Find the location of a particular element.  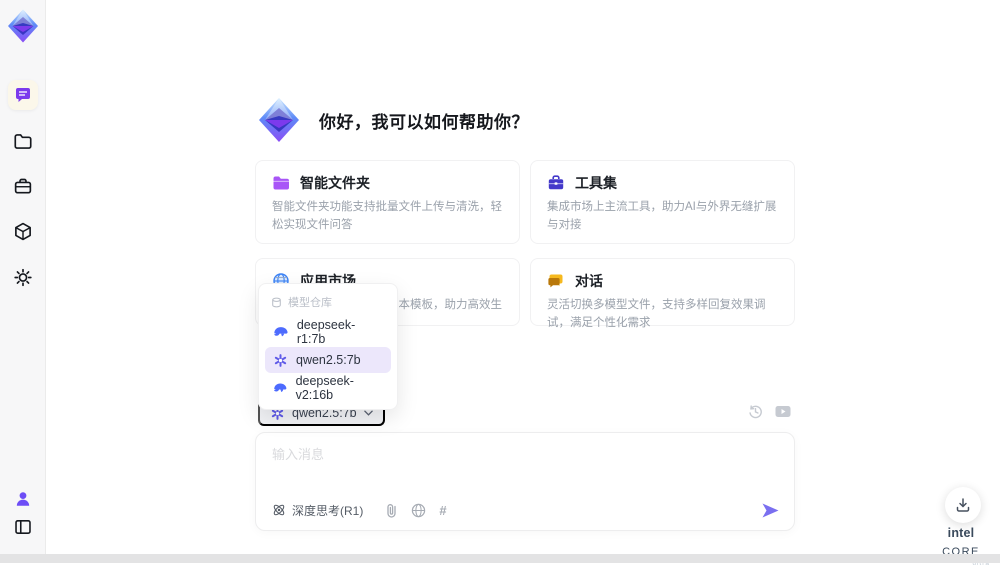

sidebar-item-models is located at coordinates (22, 231).